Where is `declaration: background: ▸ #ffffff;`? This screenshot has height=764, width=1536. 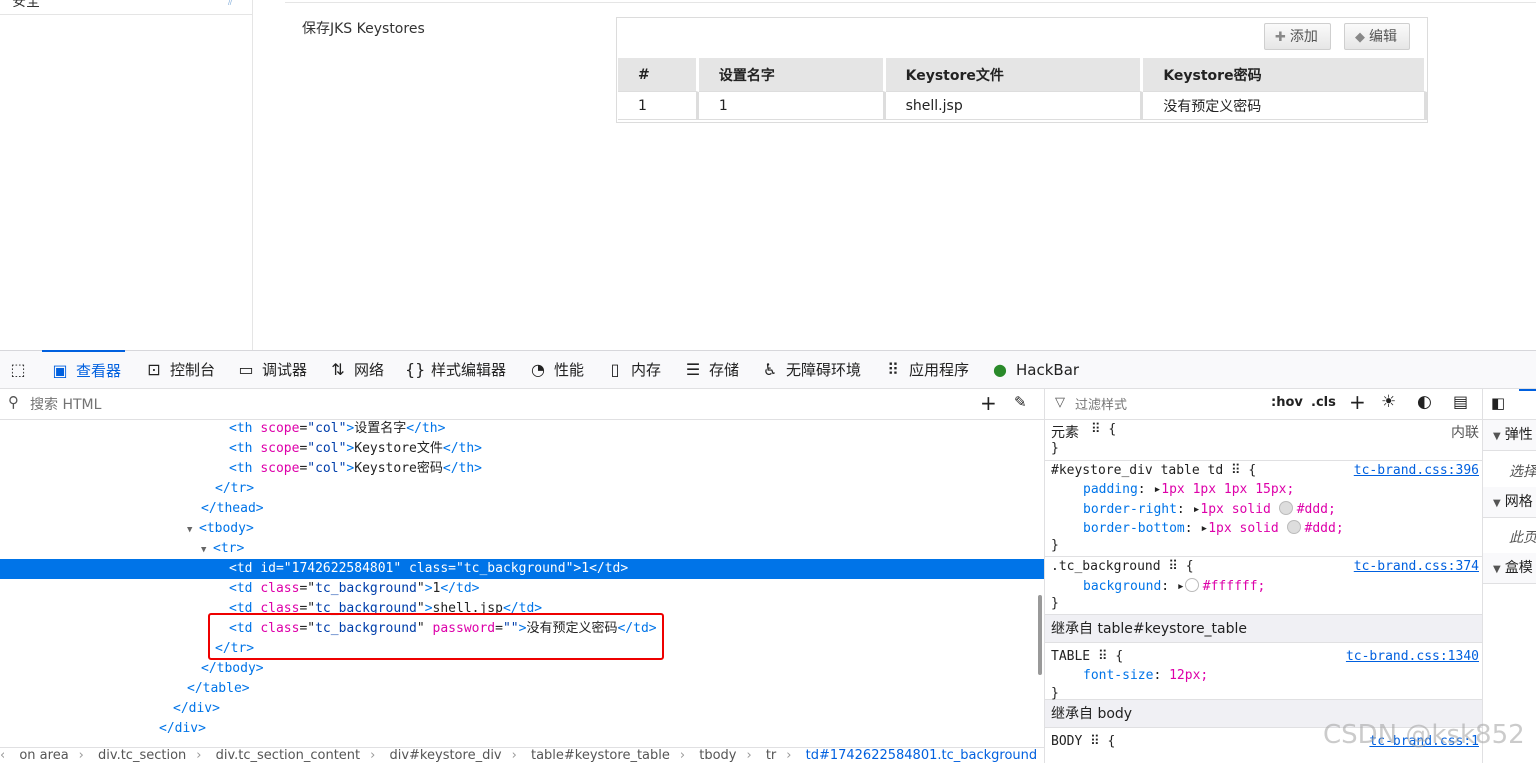
declaration: background: ▸ #ffffff; is located at coordinates (1174, 586).